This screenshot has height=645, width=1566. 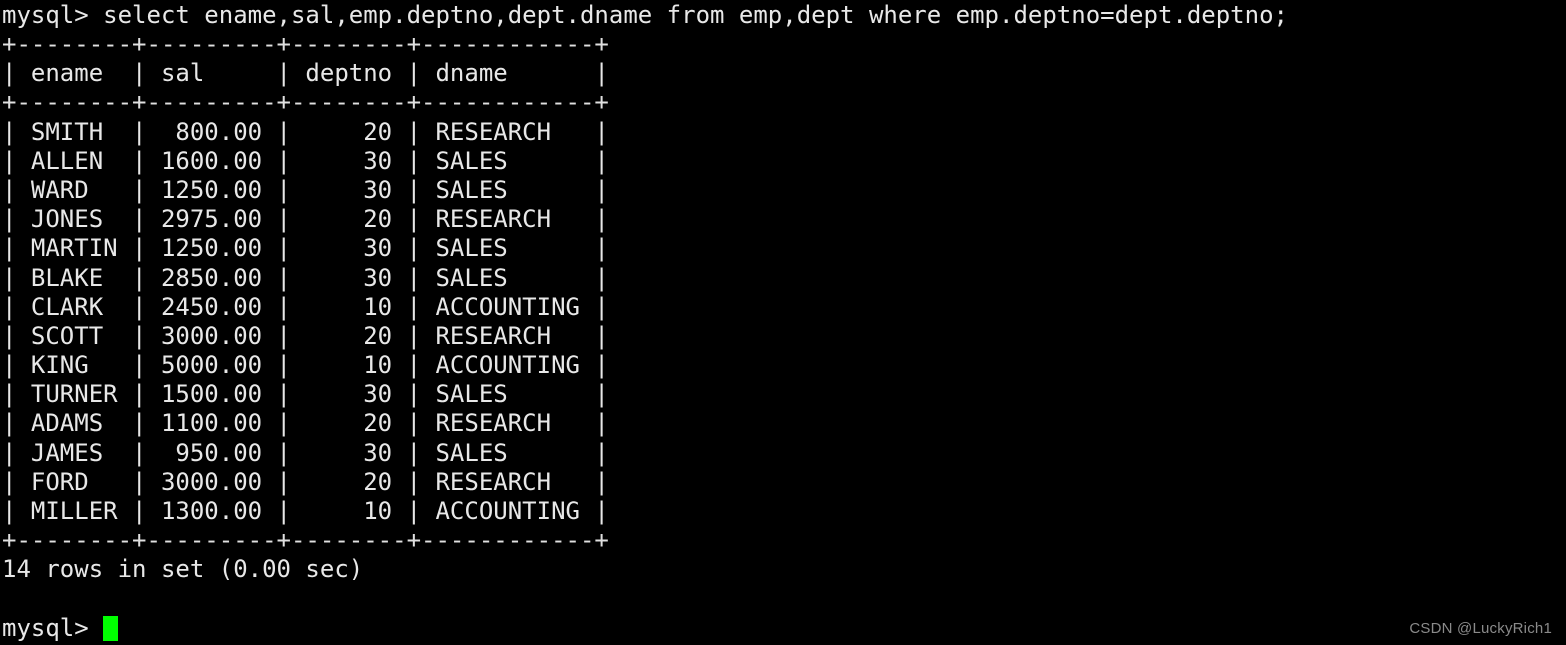 What do you see at coordinates (305, 423) in the screenshot?
I see `table-row: | ADAMS | 1100.00 | 20 | RESEARCH |` at bounding box center [305, 423].